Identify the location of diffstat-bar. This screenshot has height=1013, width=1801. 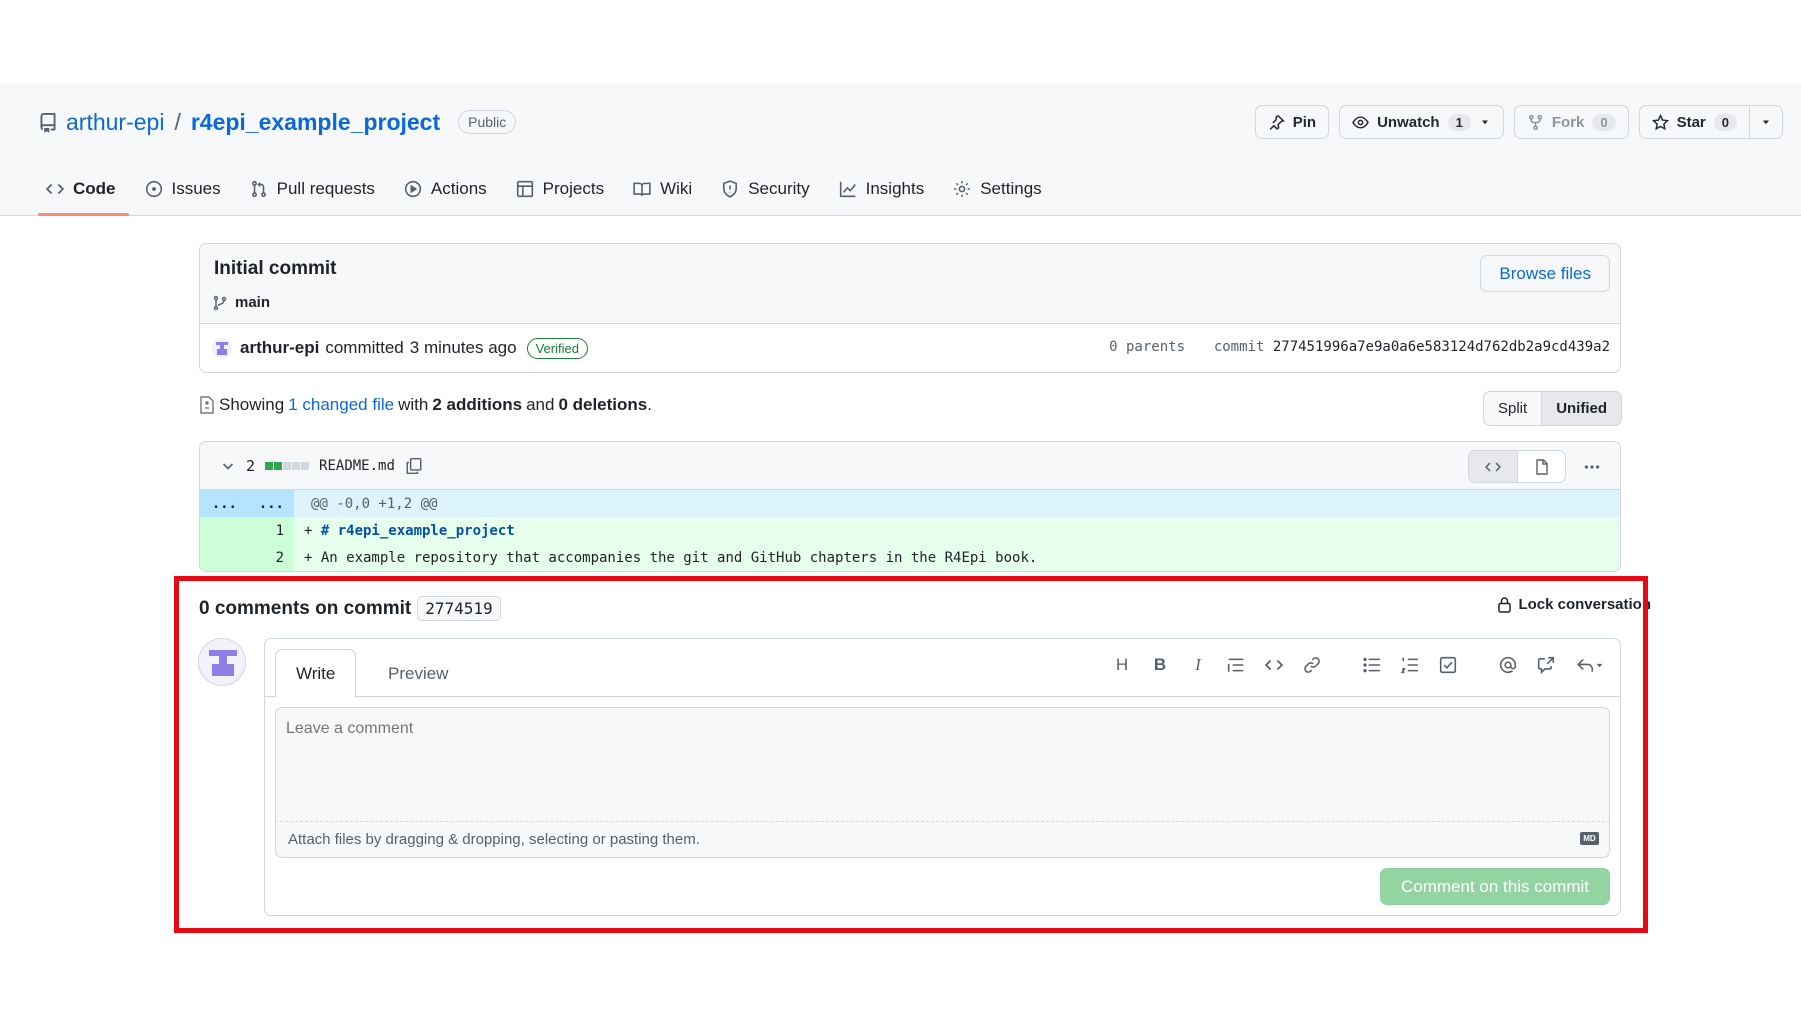
(287, 465).